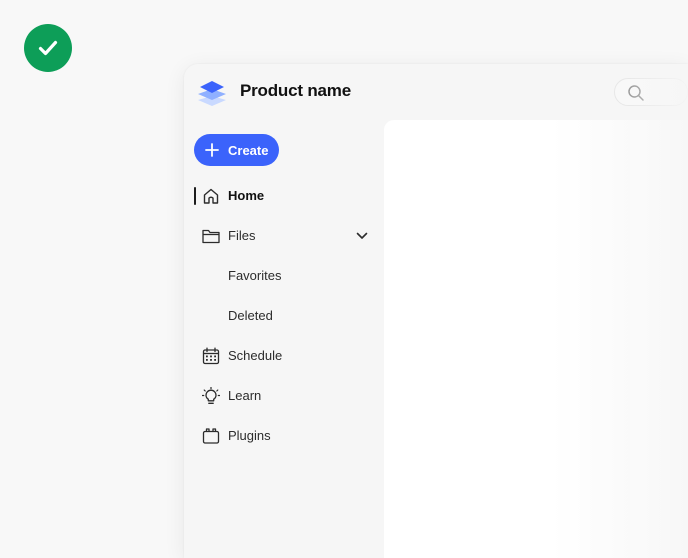  I want to click on success-check-badge, so click(48, 48).